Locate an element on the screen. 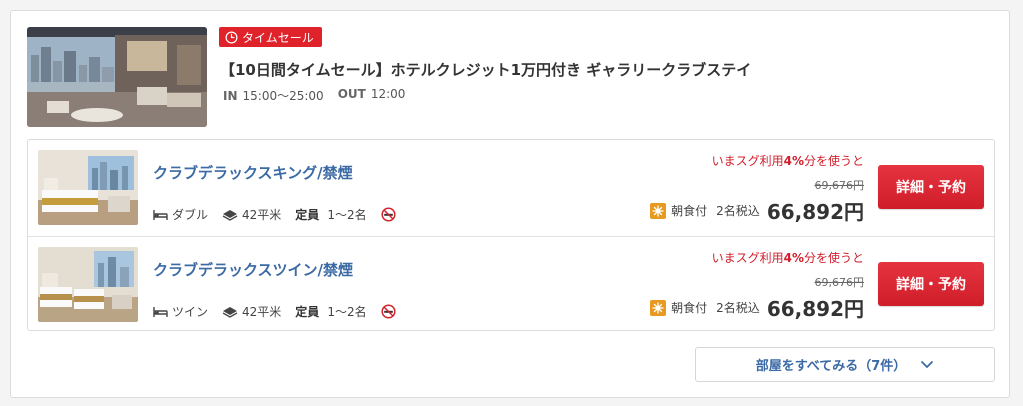 This screenshot has width=1023, height=406. checkin-time: IN 15:00〜25:00 is located at coordinates (273, 95).